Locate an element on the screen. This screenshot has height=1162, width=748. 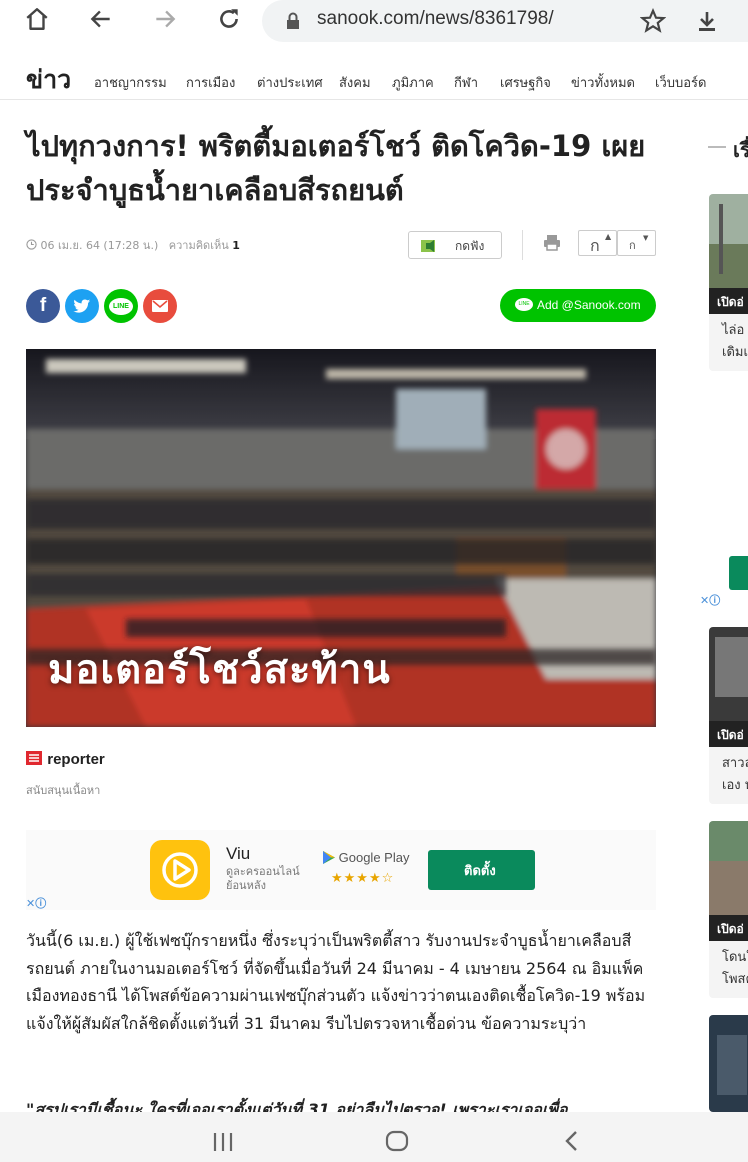
sidebar-card-2-image is located at coordinates (728, 674).